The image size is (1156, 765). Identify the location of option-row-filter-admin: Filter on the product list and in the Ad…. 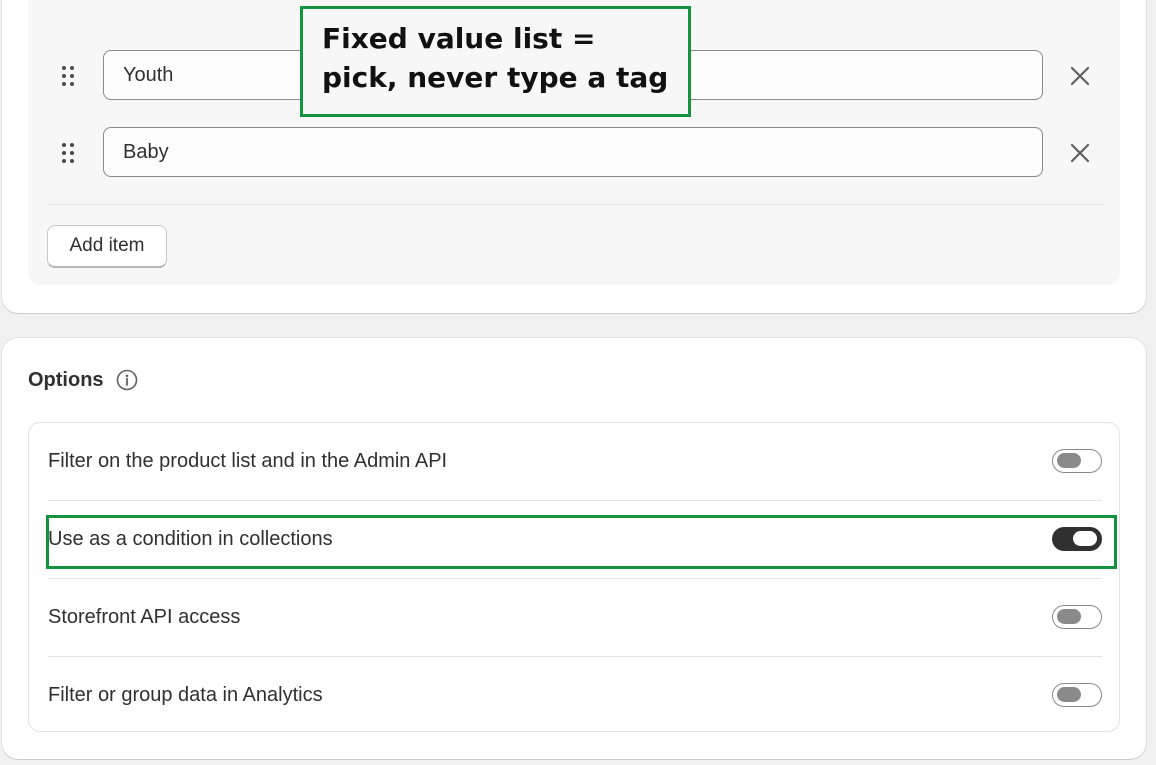
(575, 461).